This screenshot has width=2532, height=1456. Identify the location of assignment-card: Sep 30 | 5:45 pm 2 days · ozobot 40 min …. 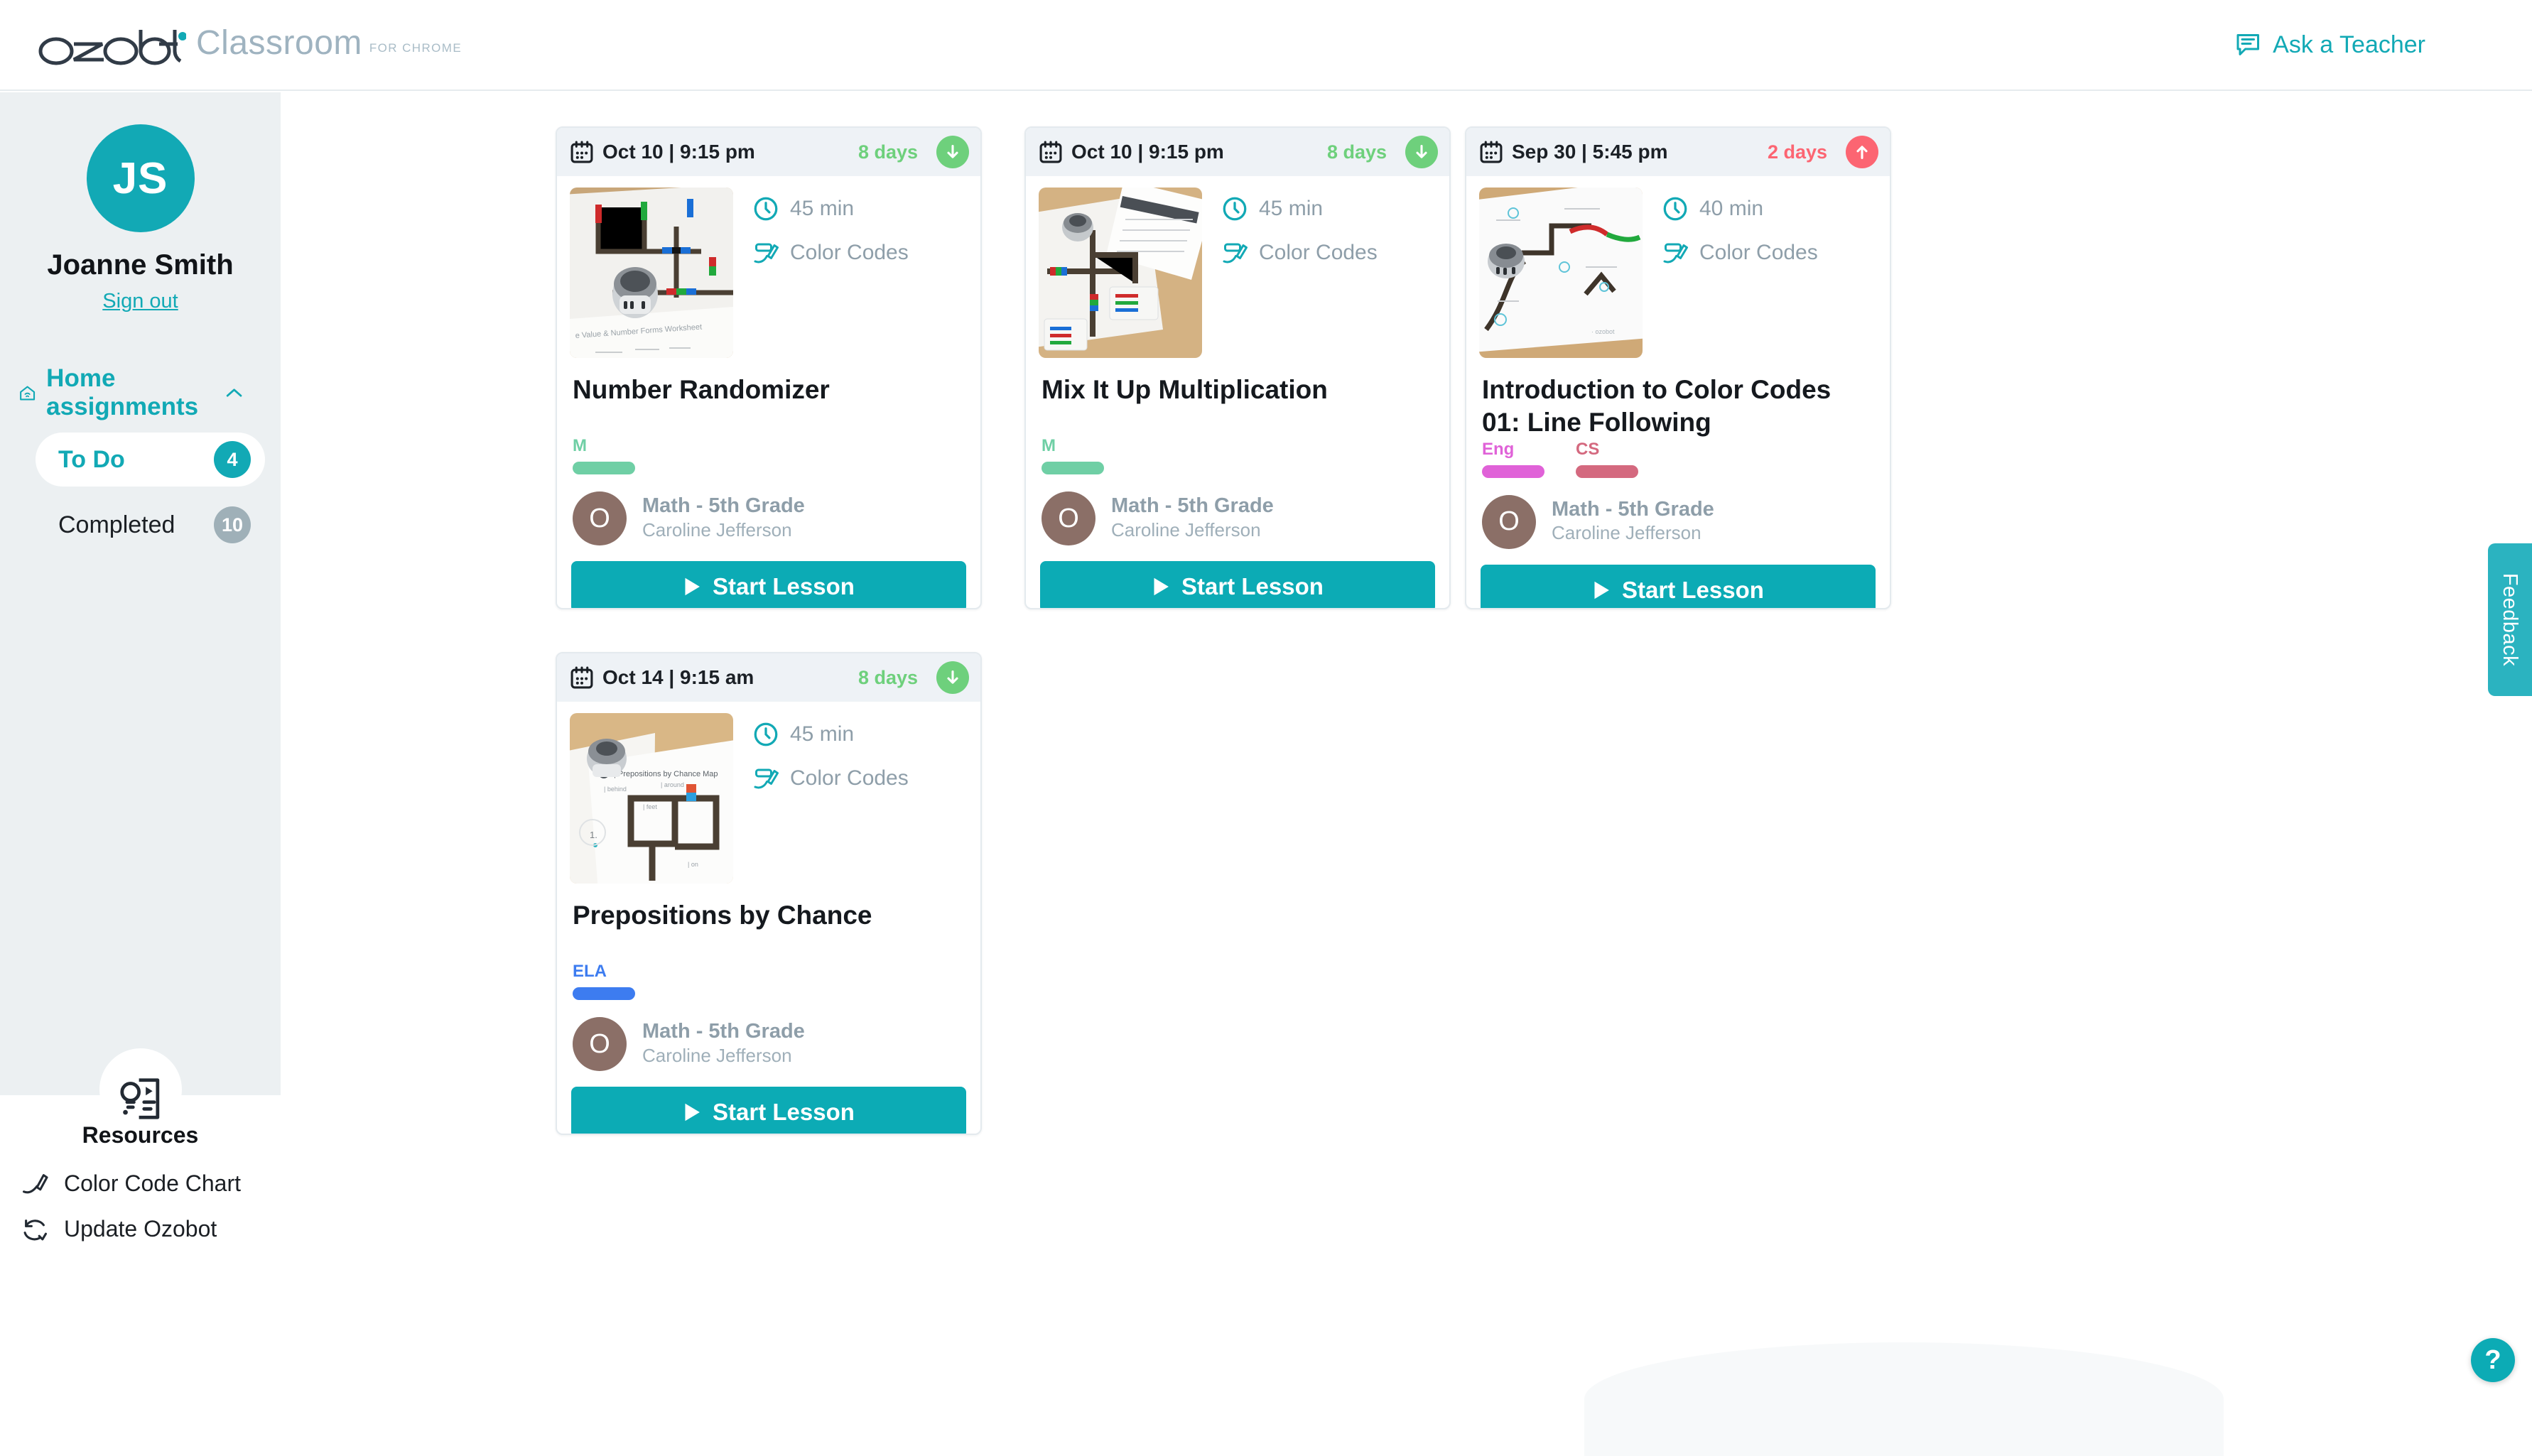
(1678, 367).